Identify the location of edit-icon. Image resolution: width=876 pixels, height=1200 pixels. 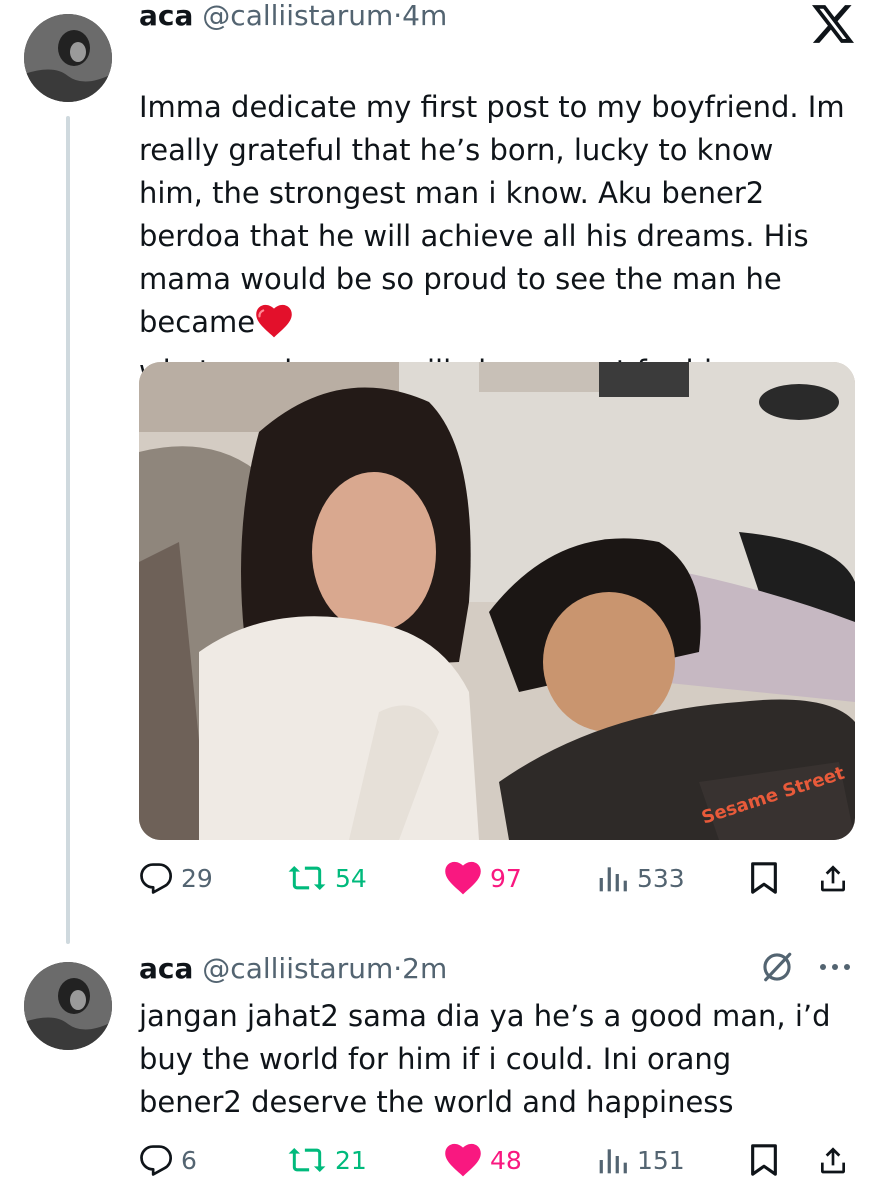
(777, 967).